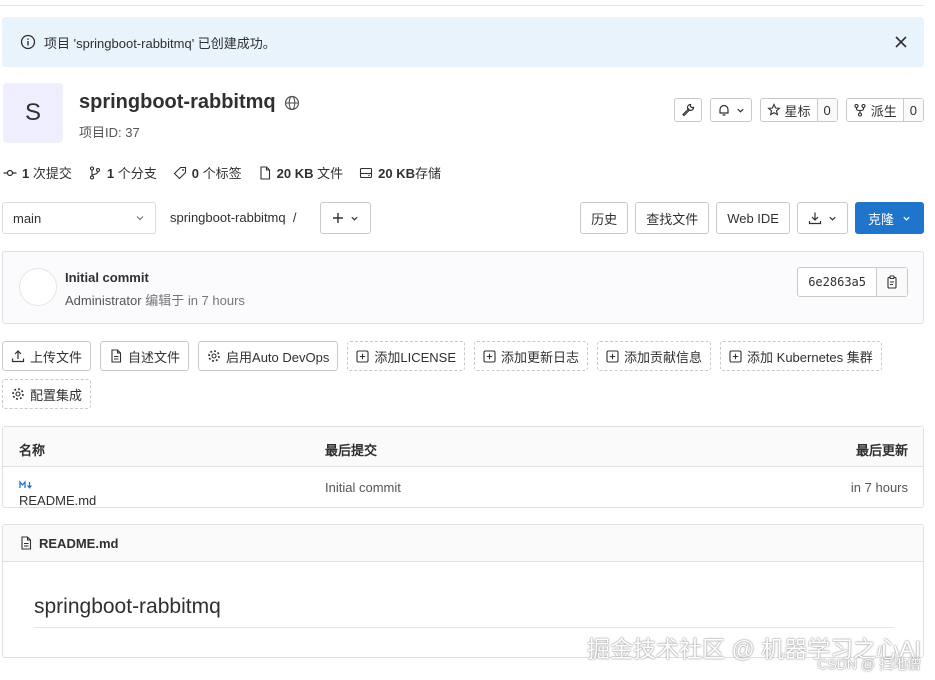 This screenshot has width=935, height=680. I want to click on tags-stat: 0 个标签, so click(207, 172).